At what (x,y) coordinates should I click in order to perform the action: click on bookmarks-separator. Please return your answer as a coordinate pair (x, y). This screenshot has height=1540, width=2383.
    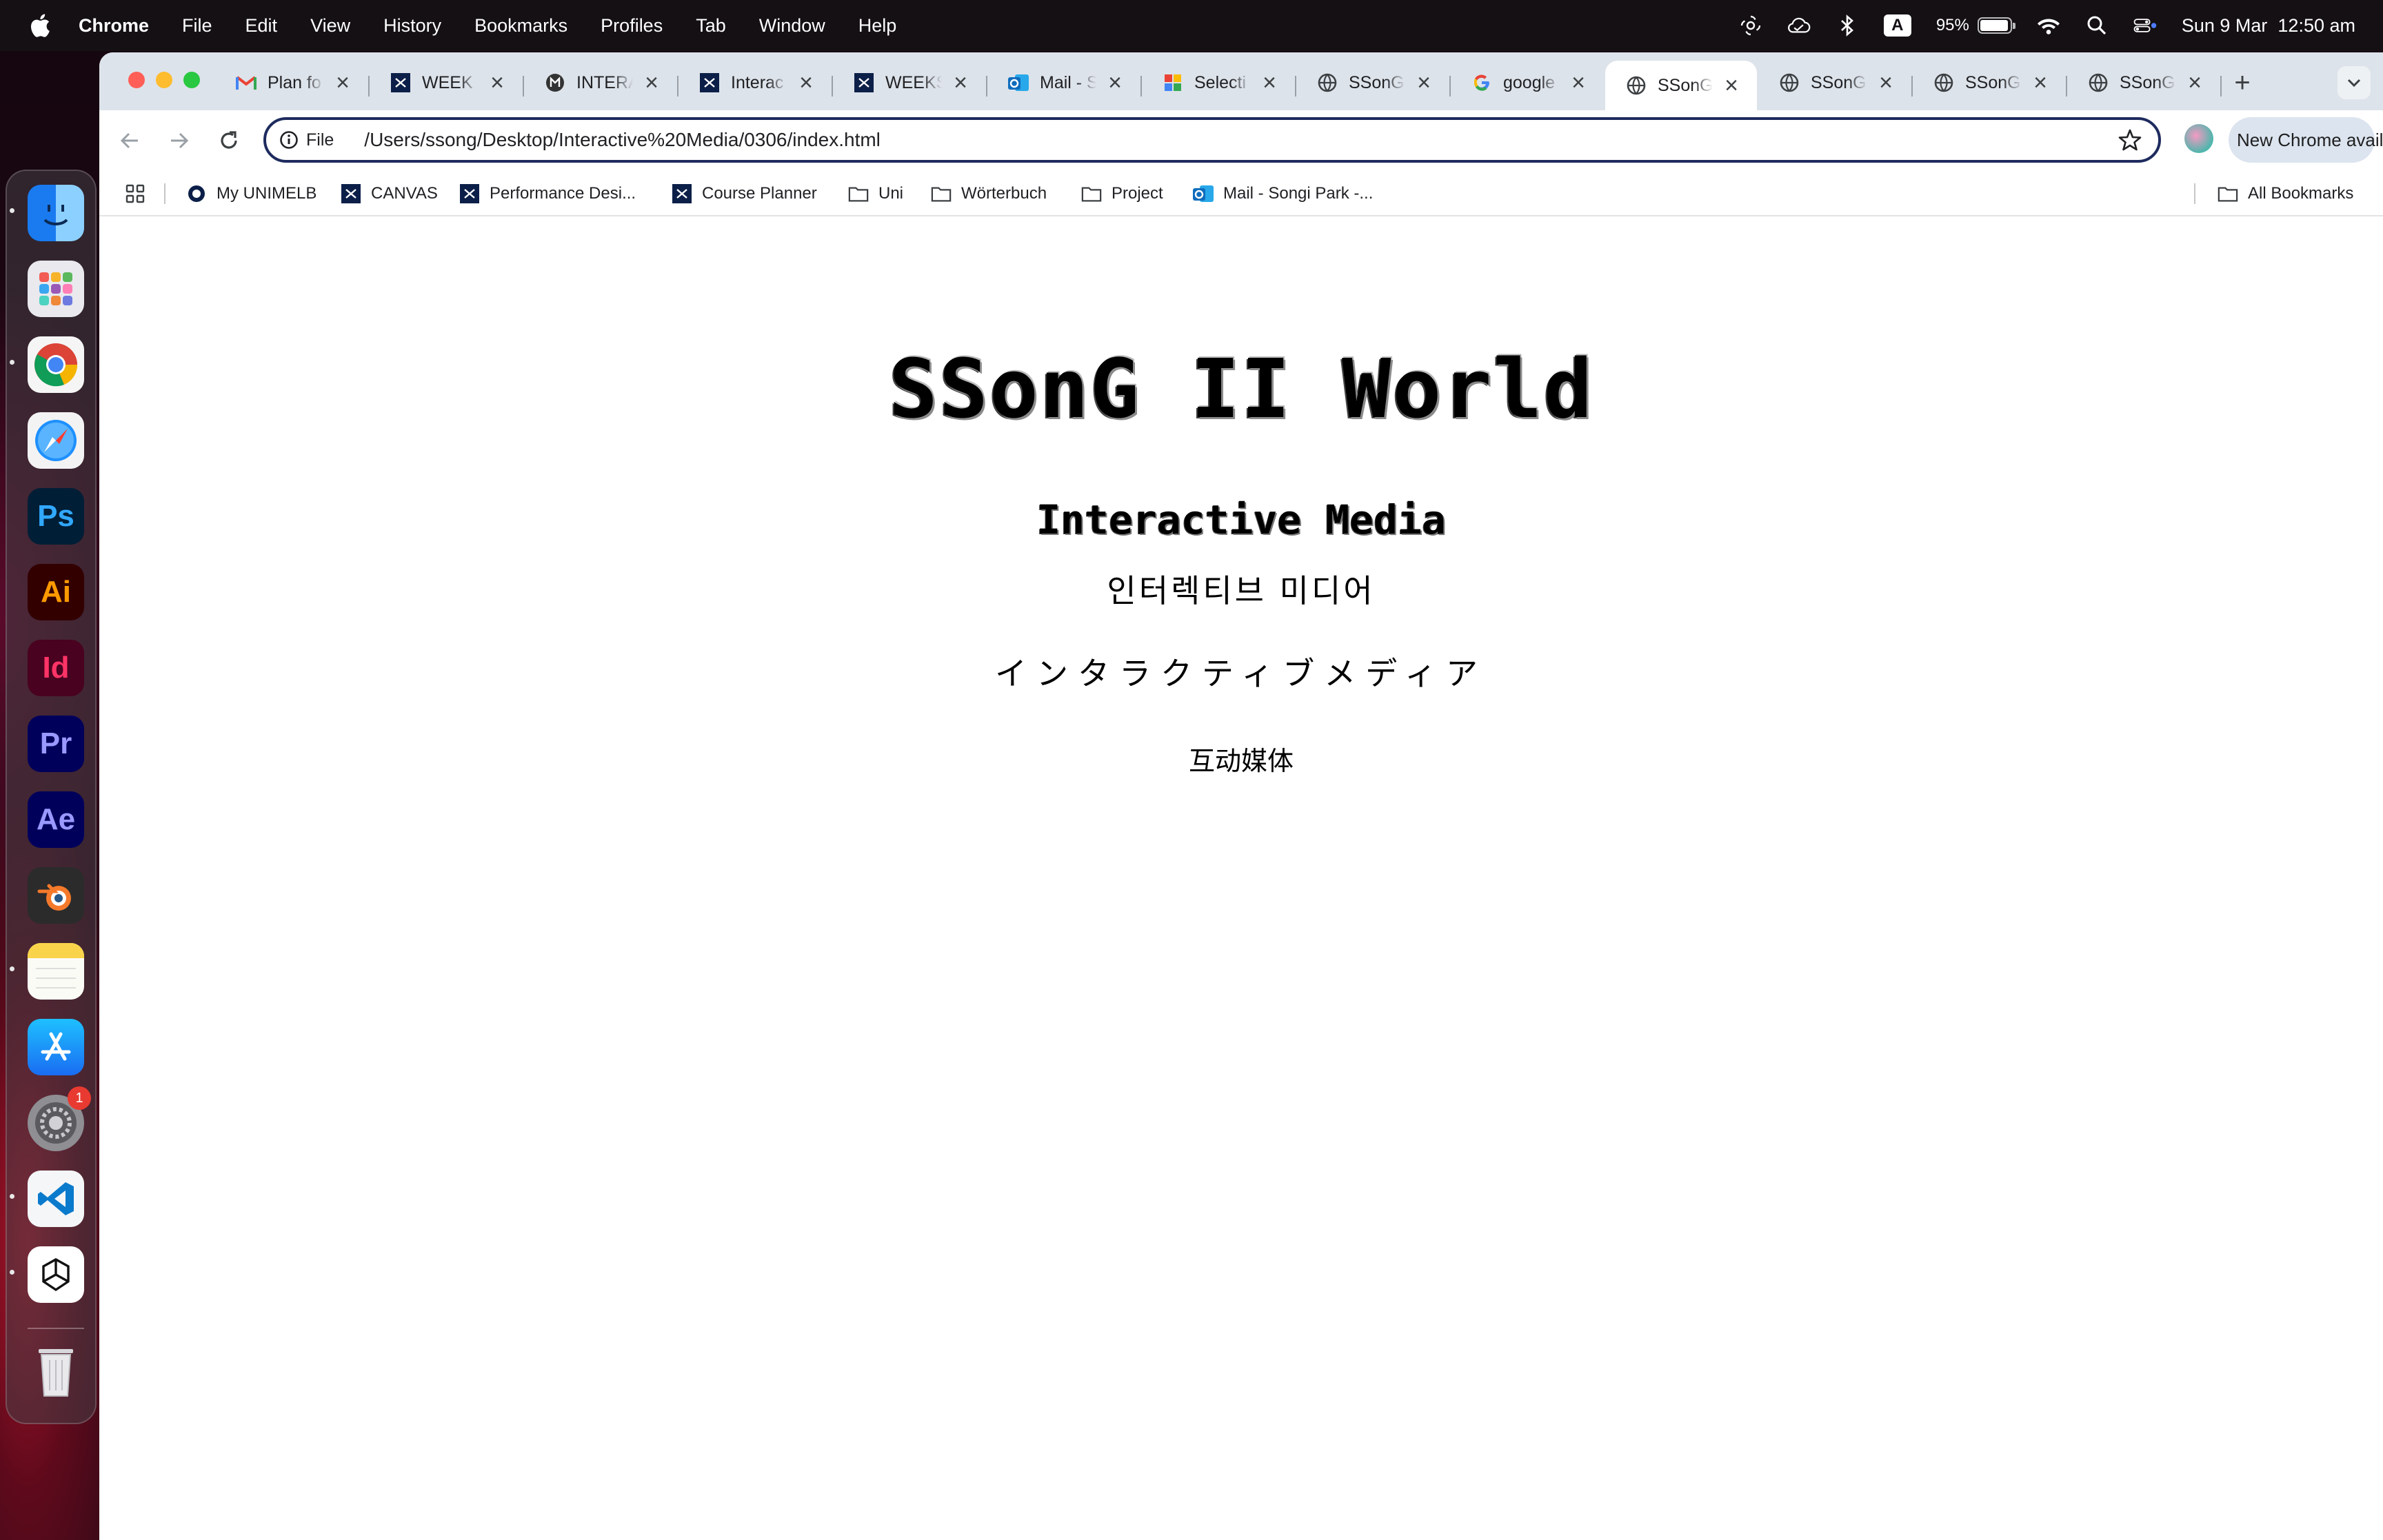
    Looking at the image, I should click on (2194, 194).